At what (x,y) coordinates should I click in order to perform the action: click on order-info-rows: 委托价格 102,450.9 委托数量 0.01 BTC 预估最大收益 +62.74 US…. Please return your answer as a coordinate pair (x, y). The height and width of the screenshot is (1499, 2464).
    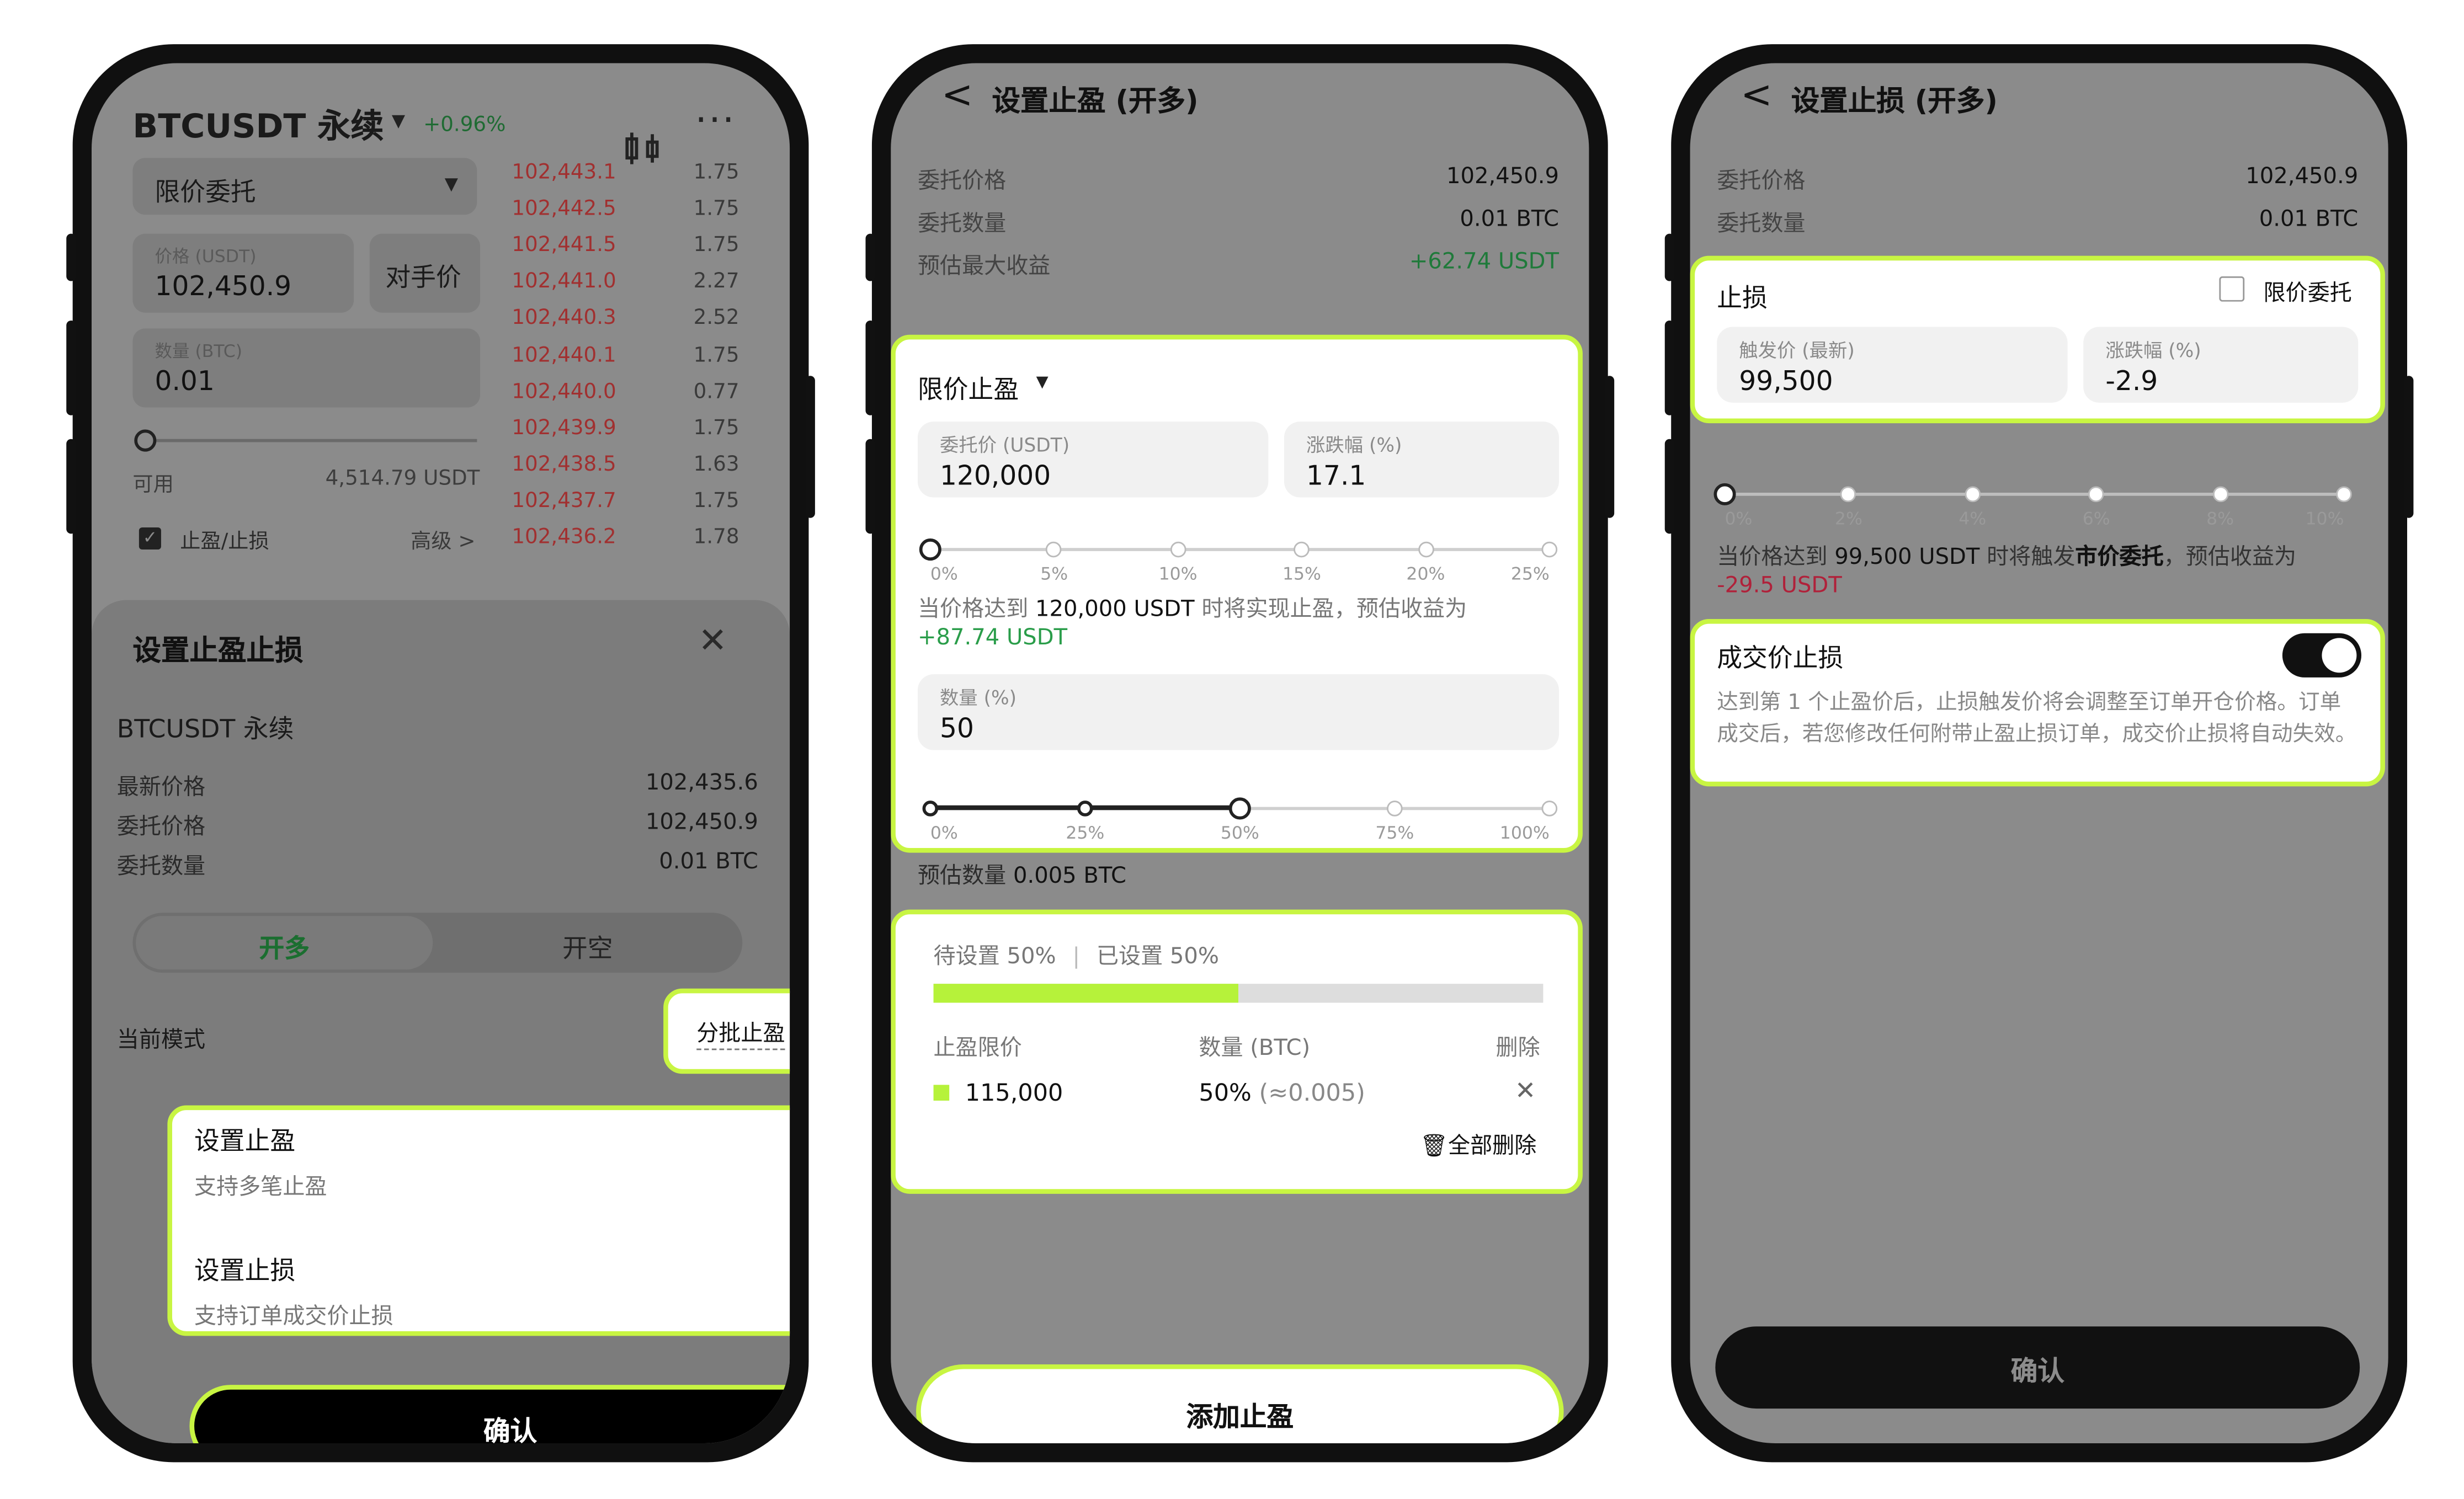
    Looking at the image, I should click on (1239, 227).